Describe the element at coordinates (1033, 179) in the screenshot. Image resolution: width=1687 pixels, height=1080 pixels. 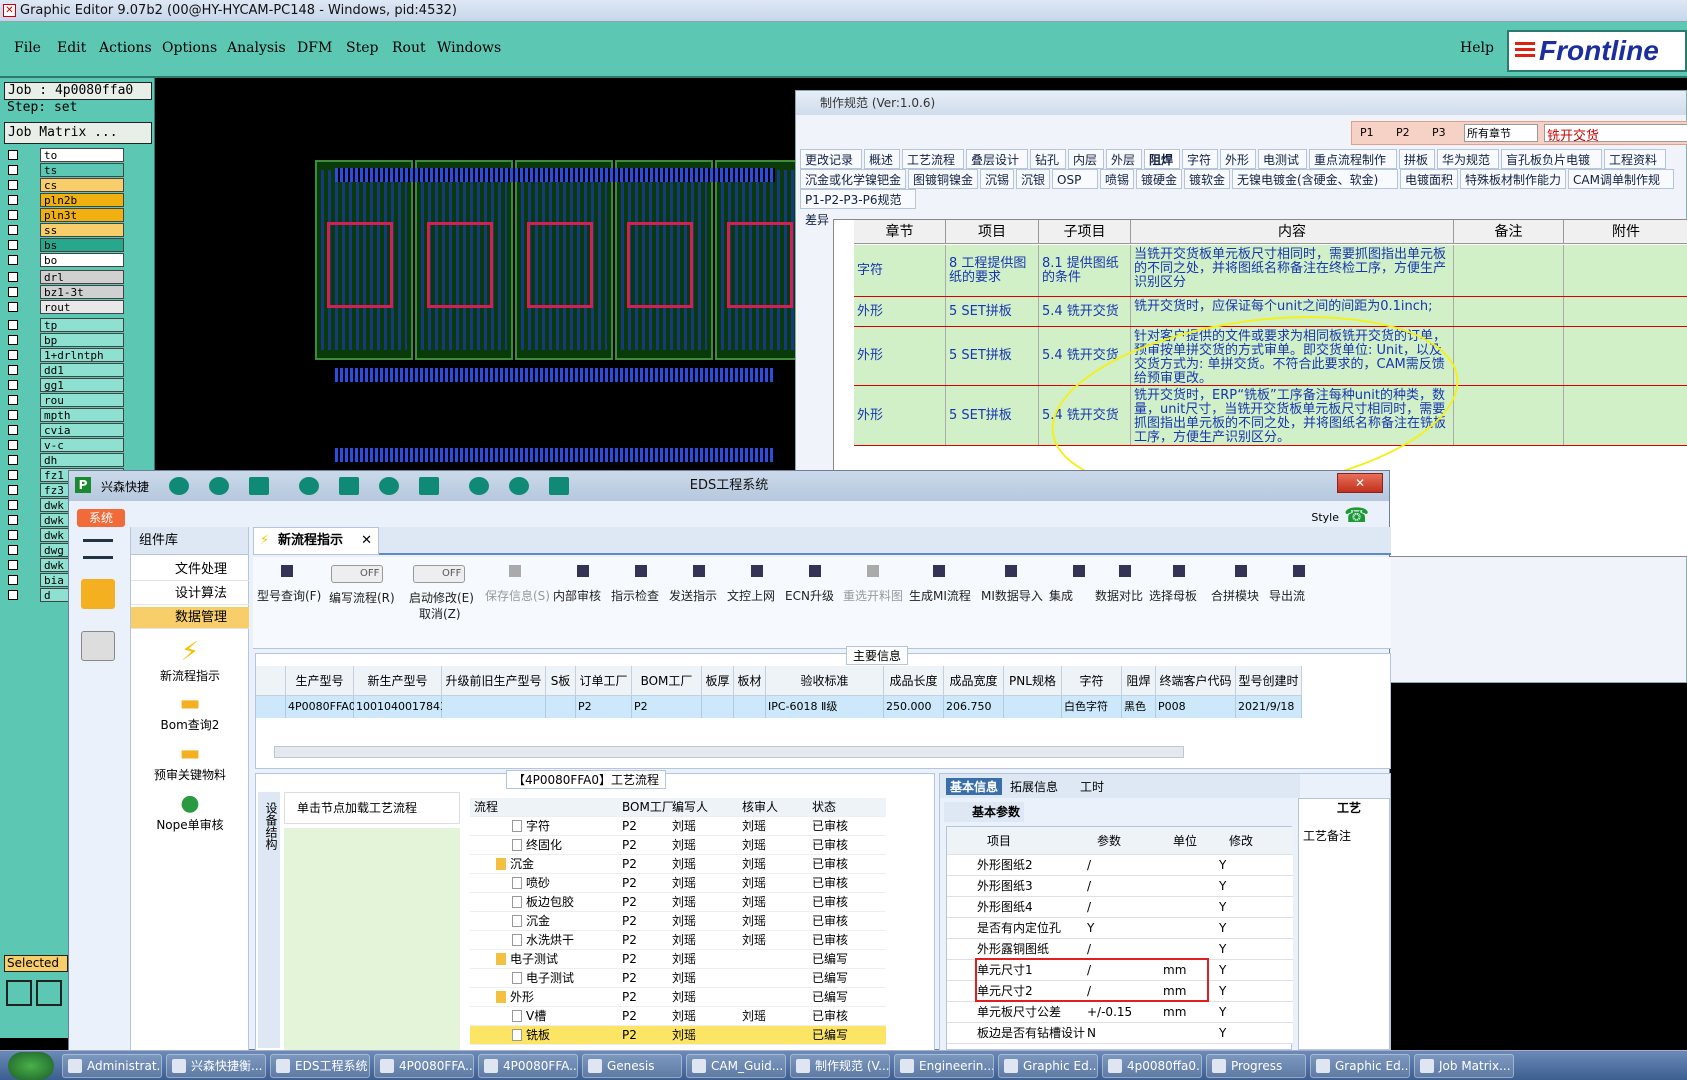
I see `spec-tab: 沉银` at that location.